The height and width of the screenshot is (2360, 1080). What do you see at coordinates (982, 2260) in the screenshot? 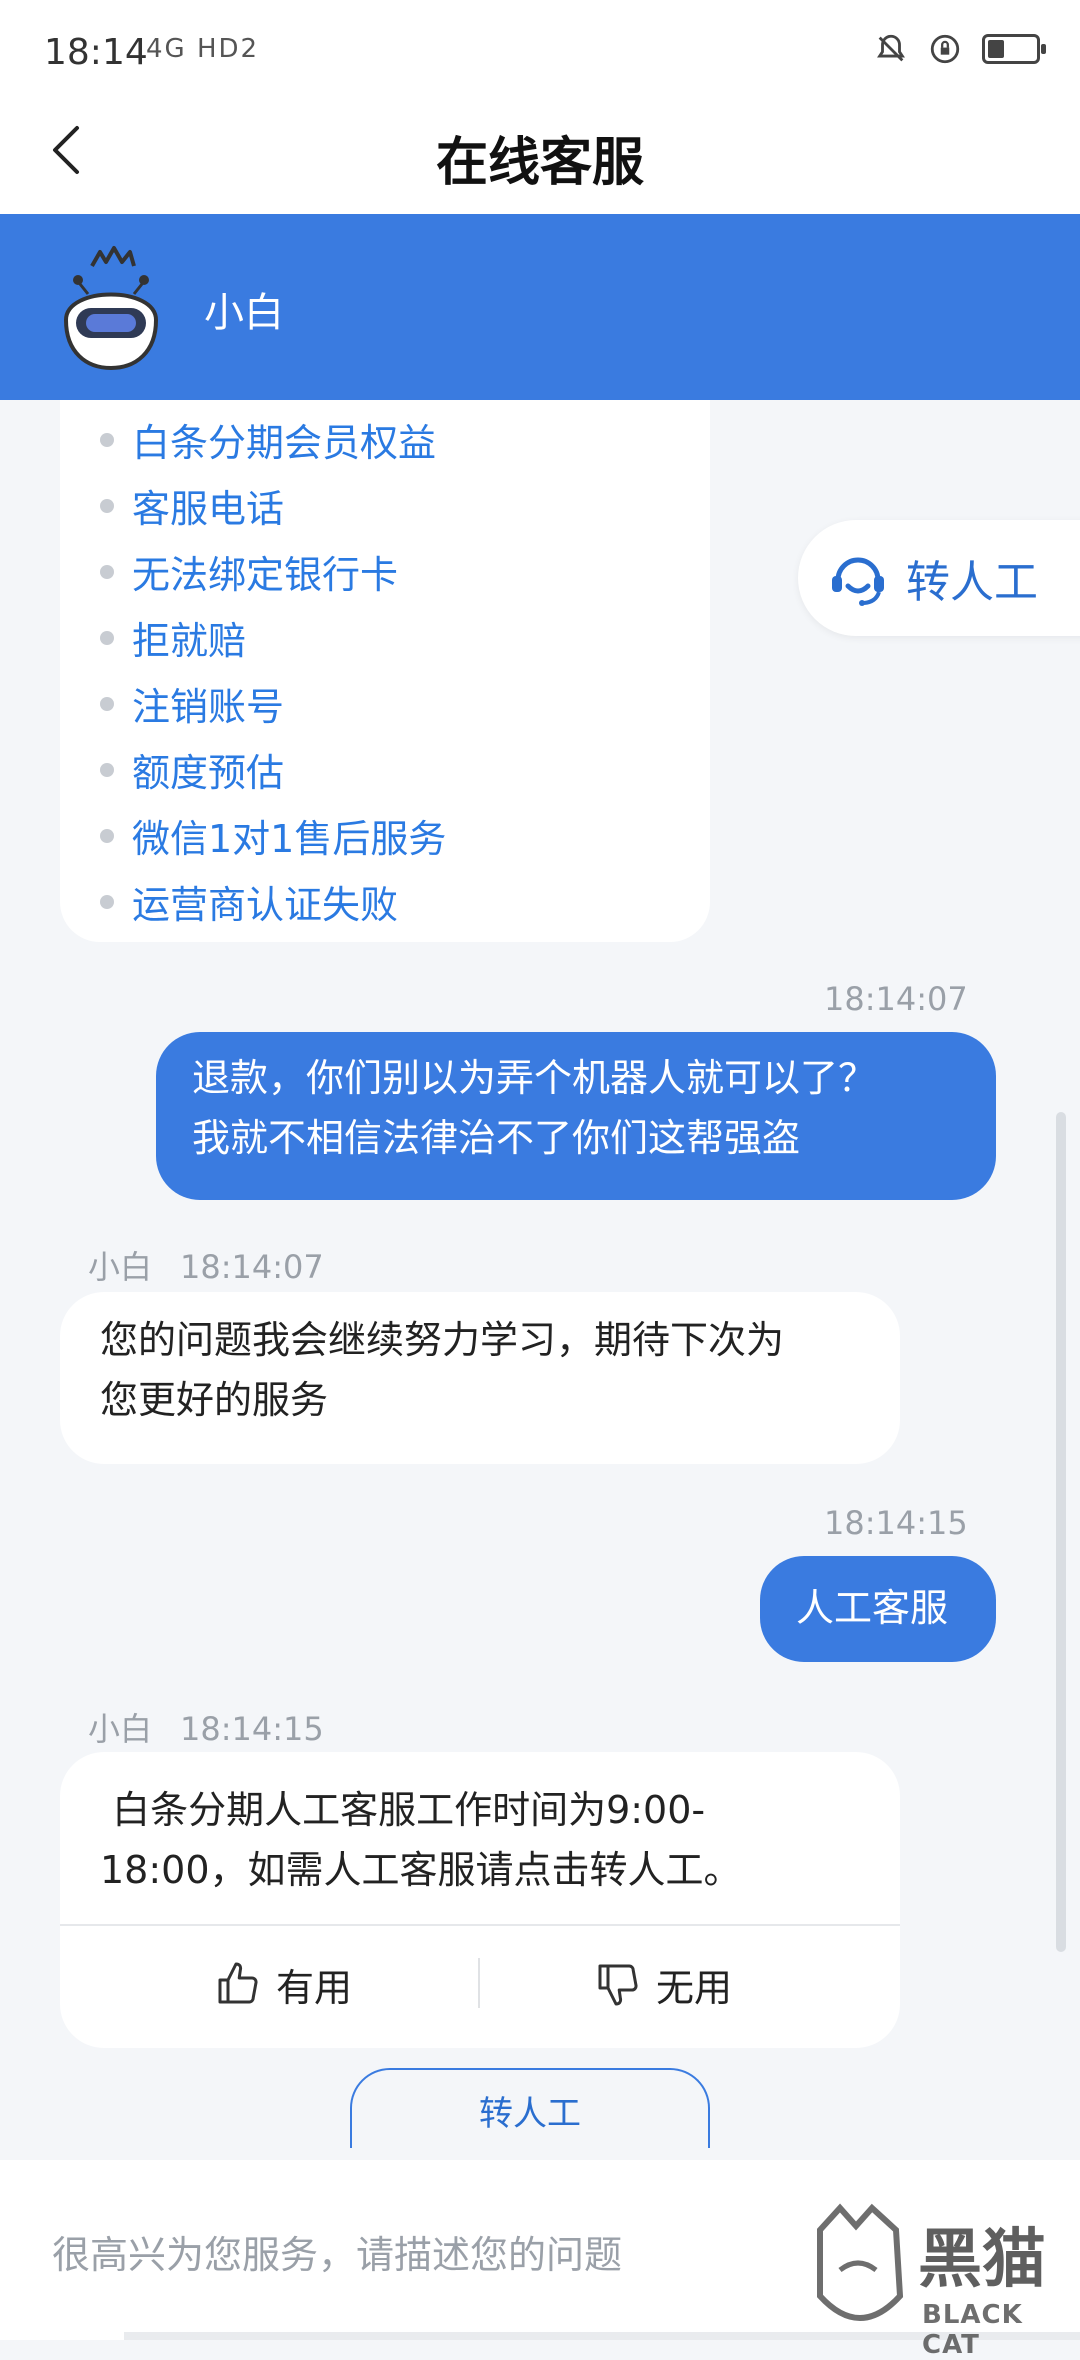
I see `watermark-text: 黑猫` at bounding box center [982, 2260].